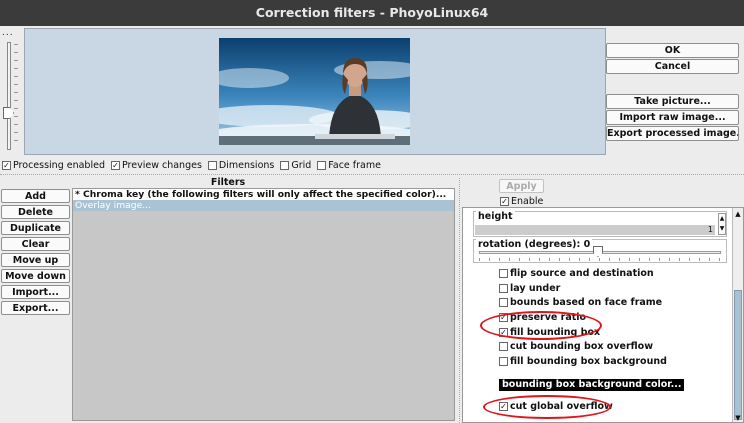 The height and width of the screenshot is (423, 744). I want to click on horizontal-splitter, so click(372, 174).